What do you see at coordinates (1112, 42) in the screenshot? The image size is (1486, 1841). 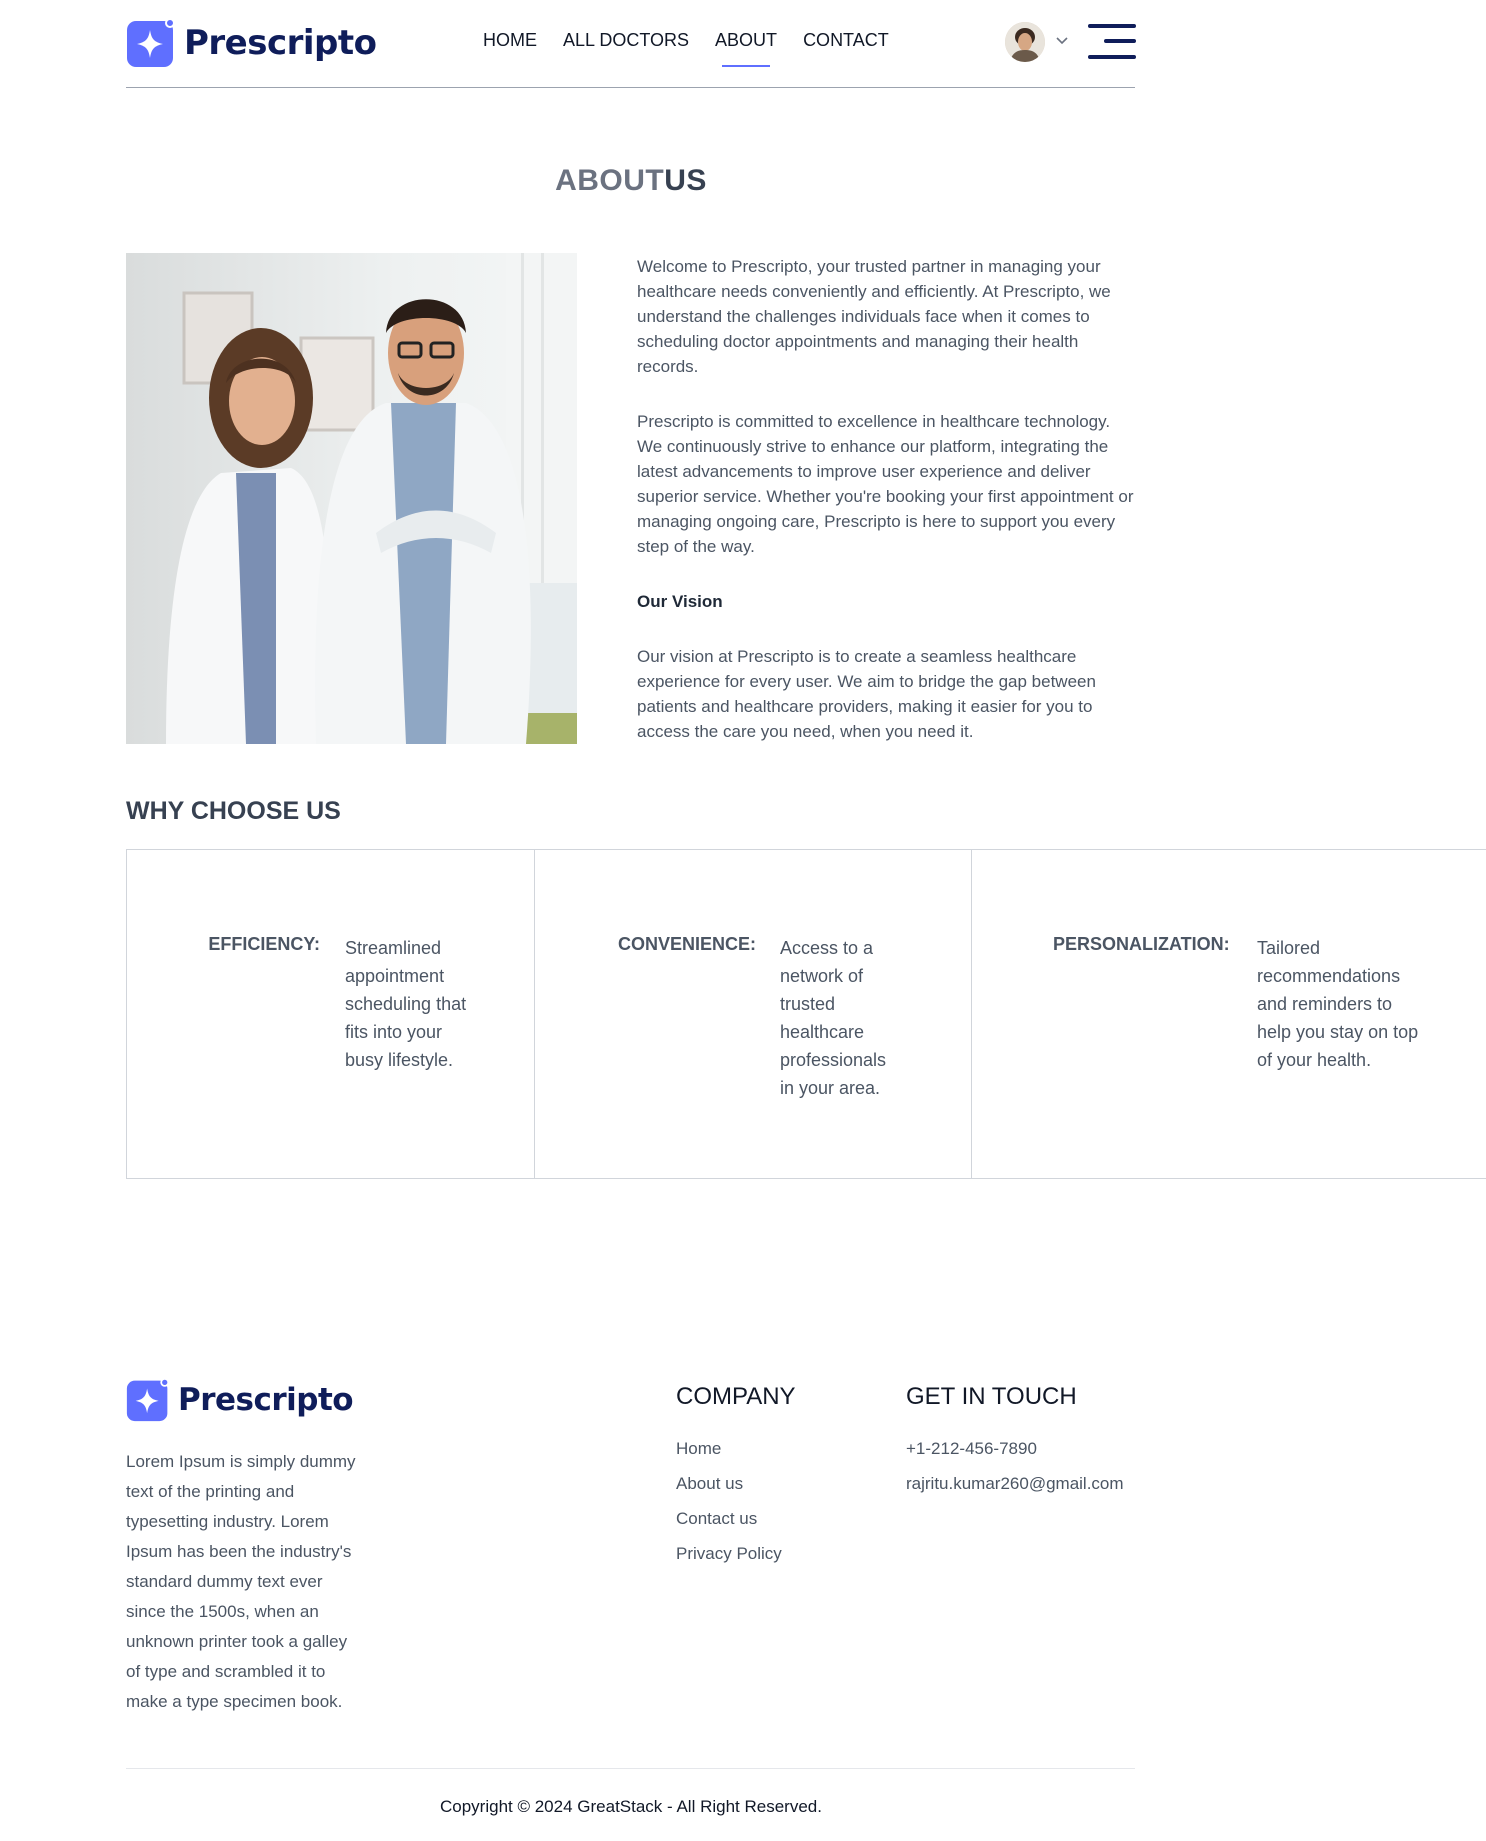 I see `hamburger-menu-icon` at bounding box center [1112, 42].